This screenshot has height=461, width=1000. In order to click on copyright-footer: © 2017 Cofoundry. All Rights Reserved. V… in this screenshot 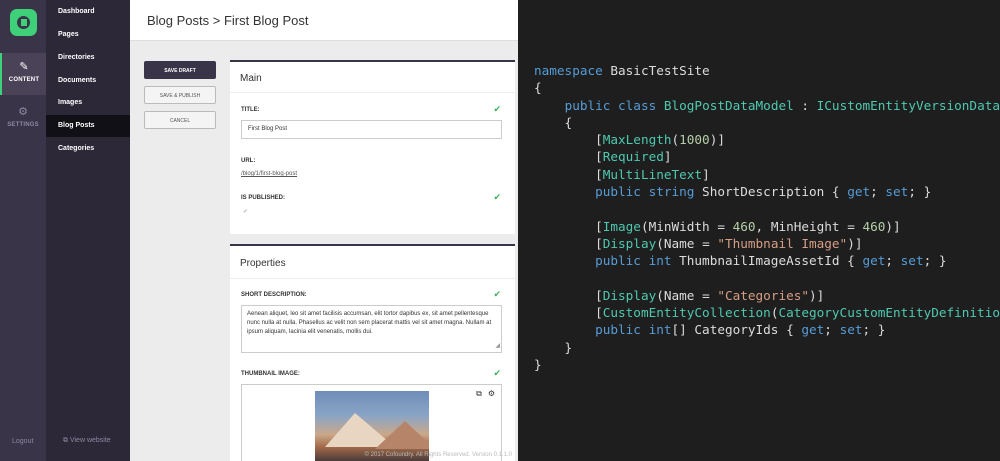, I will do `click(438, 455)`.